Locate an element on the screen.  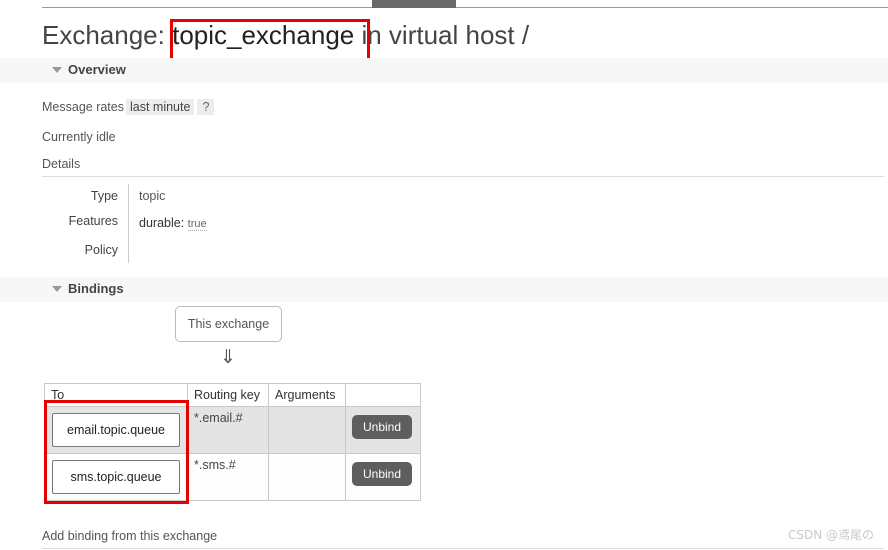
this-exchange-box: This exchange is located at coordinates (228, 324).